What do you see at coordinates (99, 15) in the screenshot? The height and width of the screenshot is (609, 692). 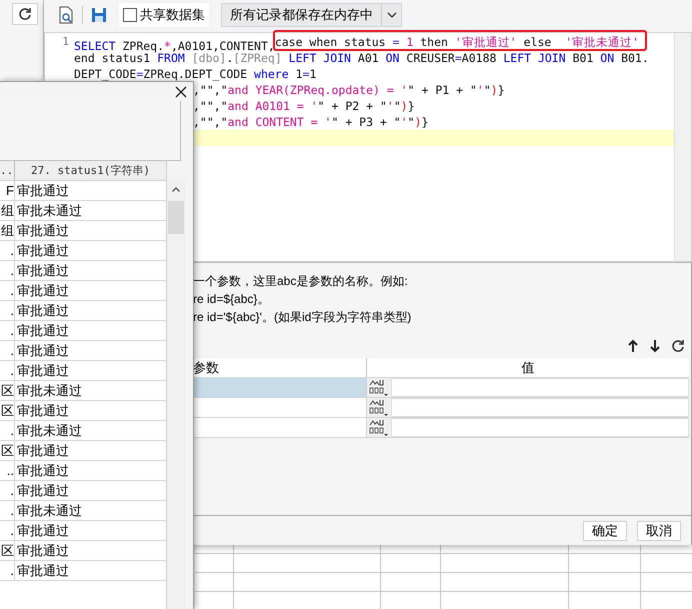 I see `save-icon` at bounding box center [99, 15].